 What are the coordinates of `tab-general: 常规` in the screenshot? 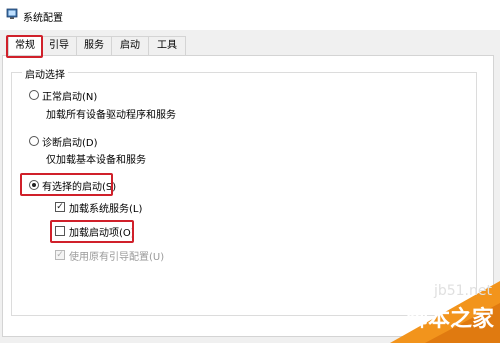 It's located at (25, 46).